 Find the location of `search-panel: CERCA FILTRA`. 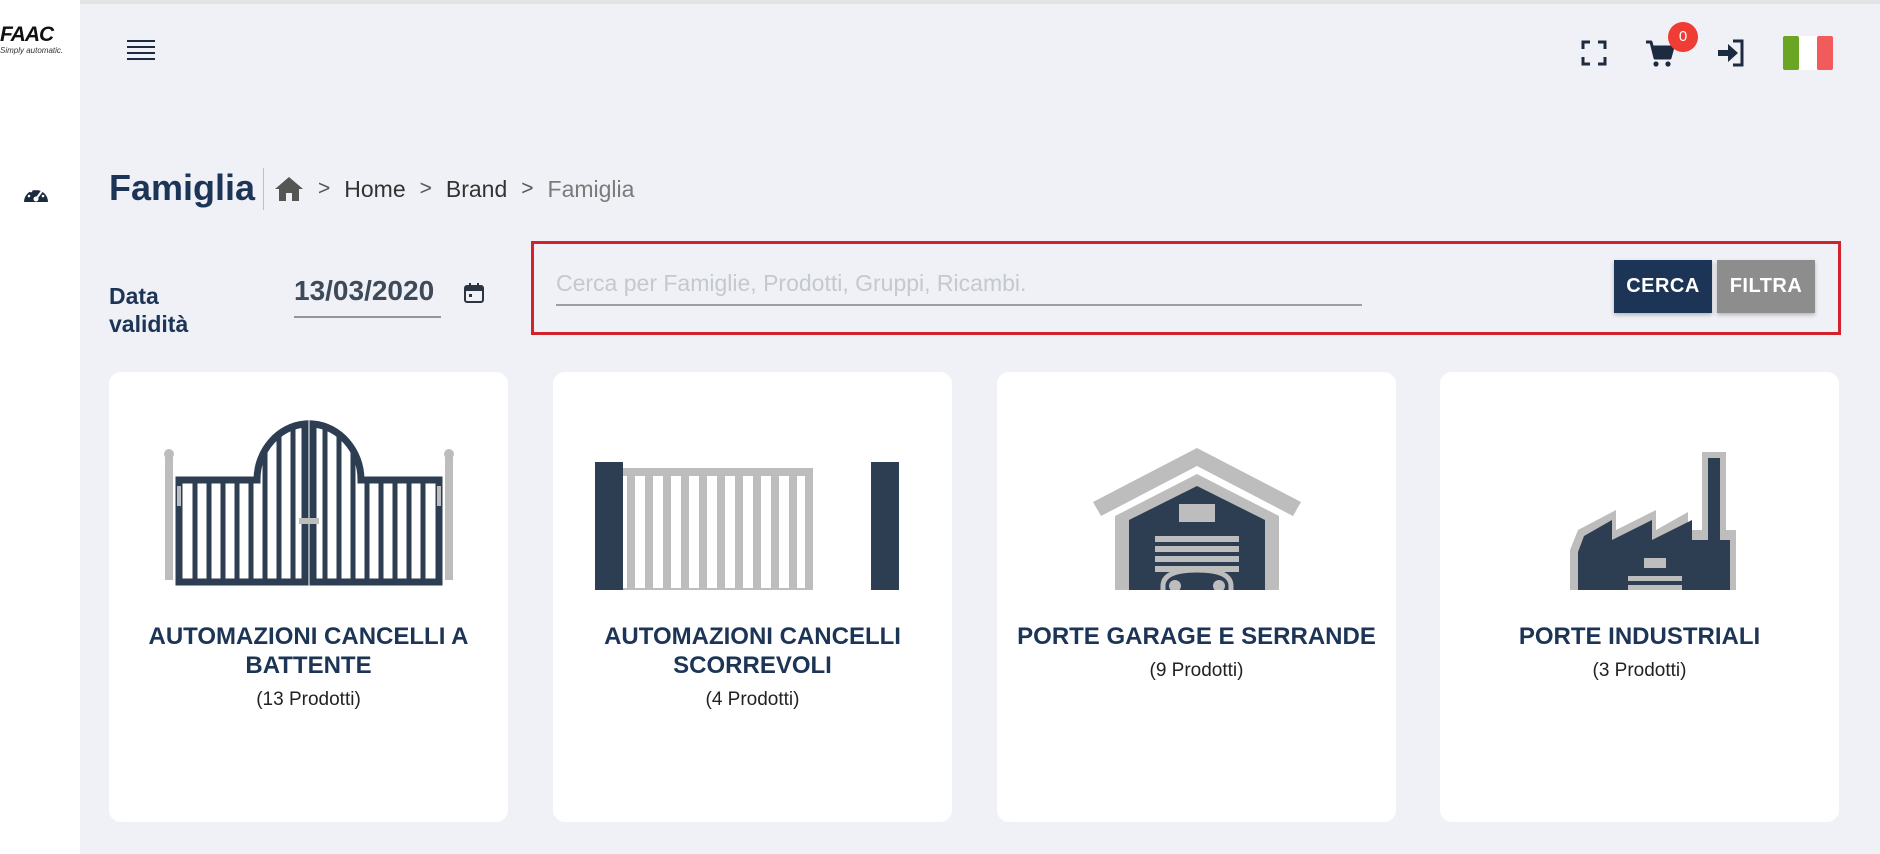

search-panel: CERCA FILTRA is located at coordinates (1186, 288).